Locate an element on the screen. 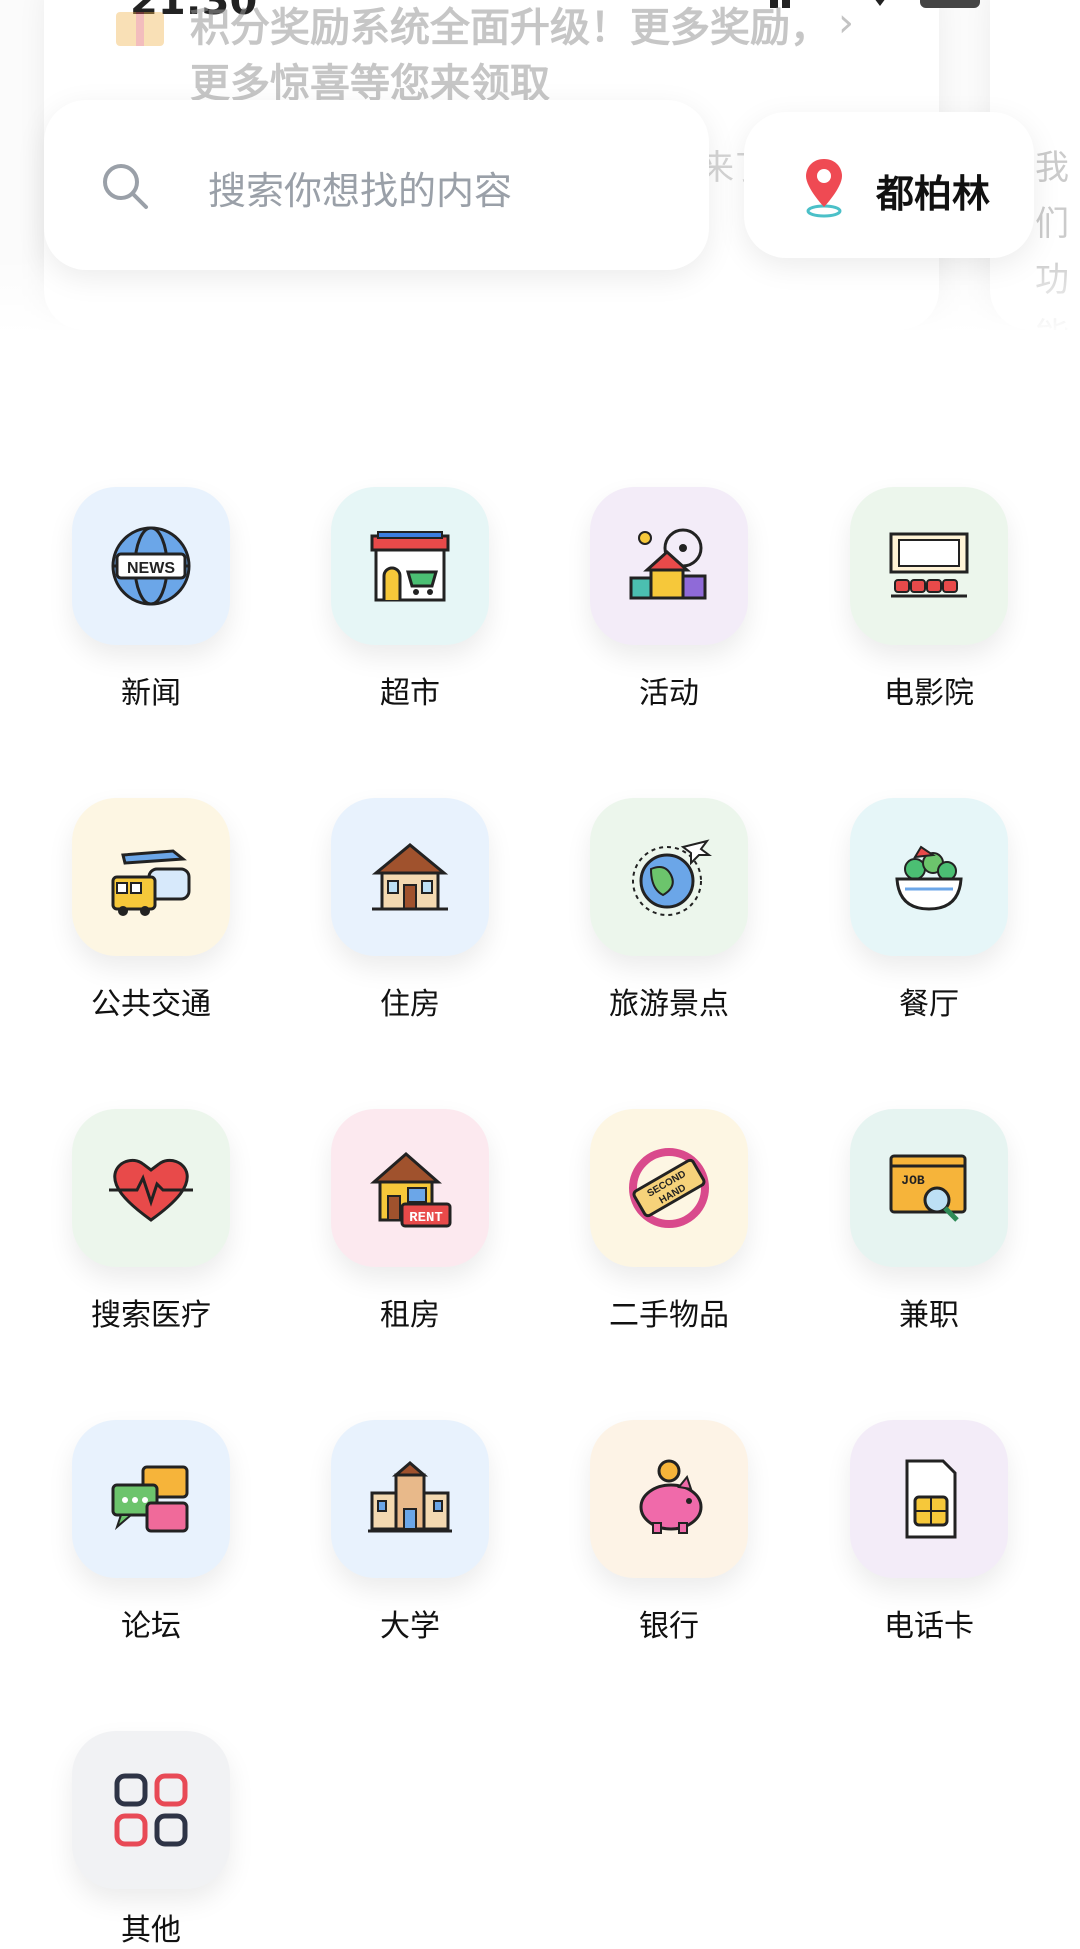 This screenshot has height=1949, width=1080. category-label: 银行 is located at coordinates (669, 1626).